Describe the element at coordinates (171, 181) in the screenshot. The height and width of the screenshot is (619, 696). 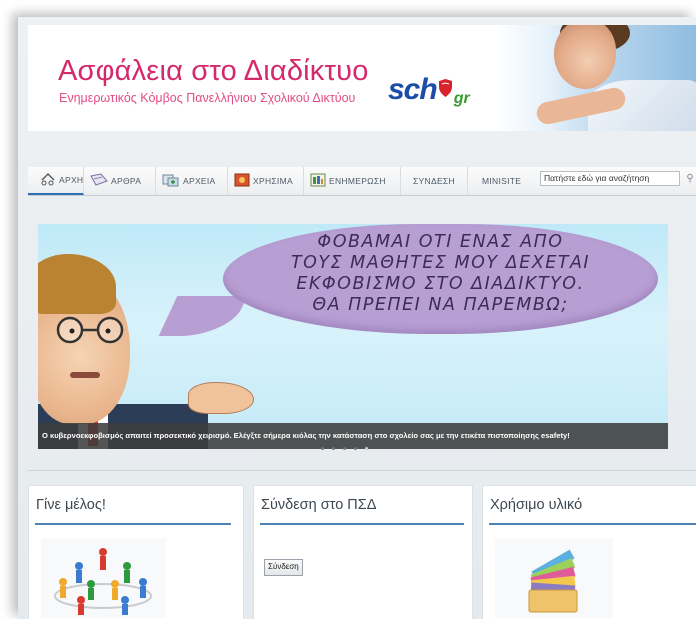
I see `files-icon` at that location.